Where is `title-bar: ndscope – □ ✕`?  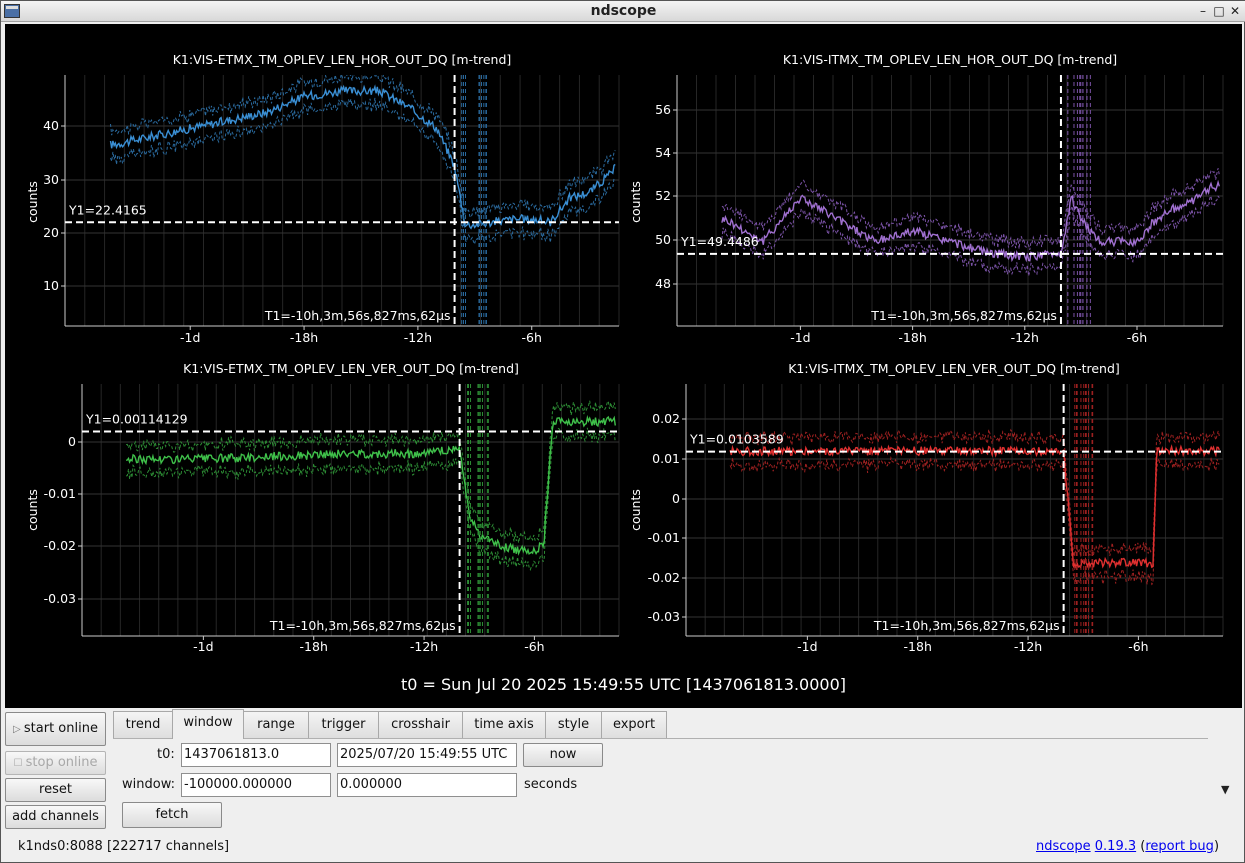
title-bar: ndscope – □ ✕ is located at coordinates (623, 11).